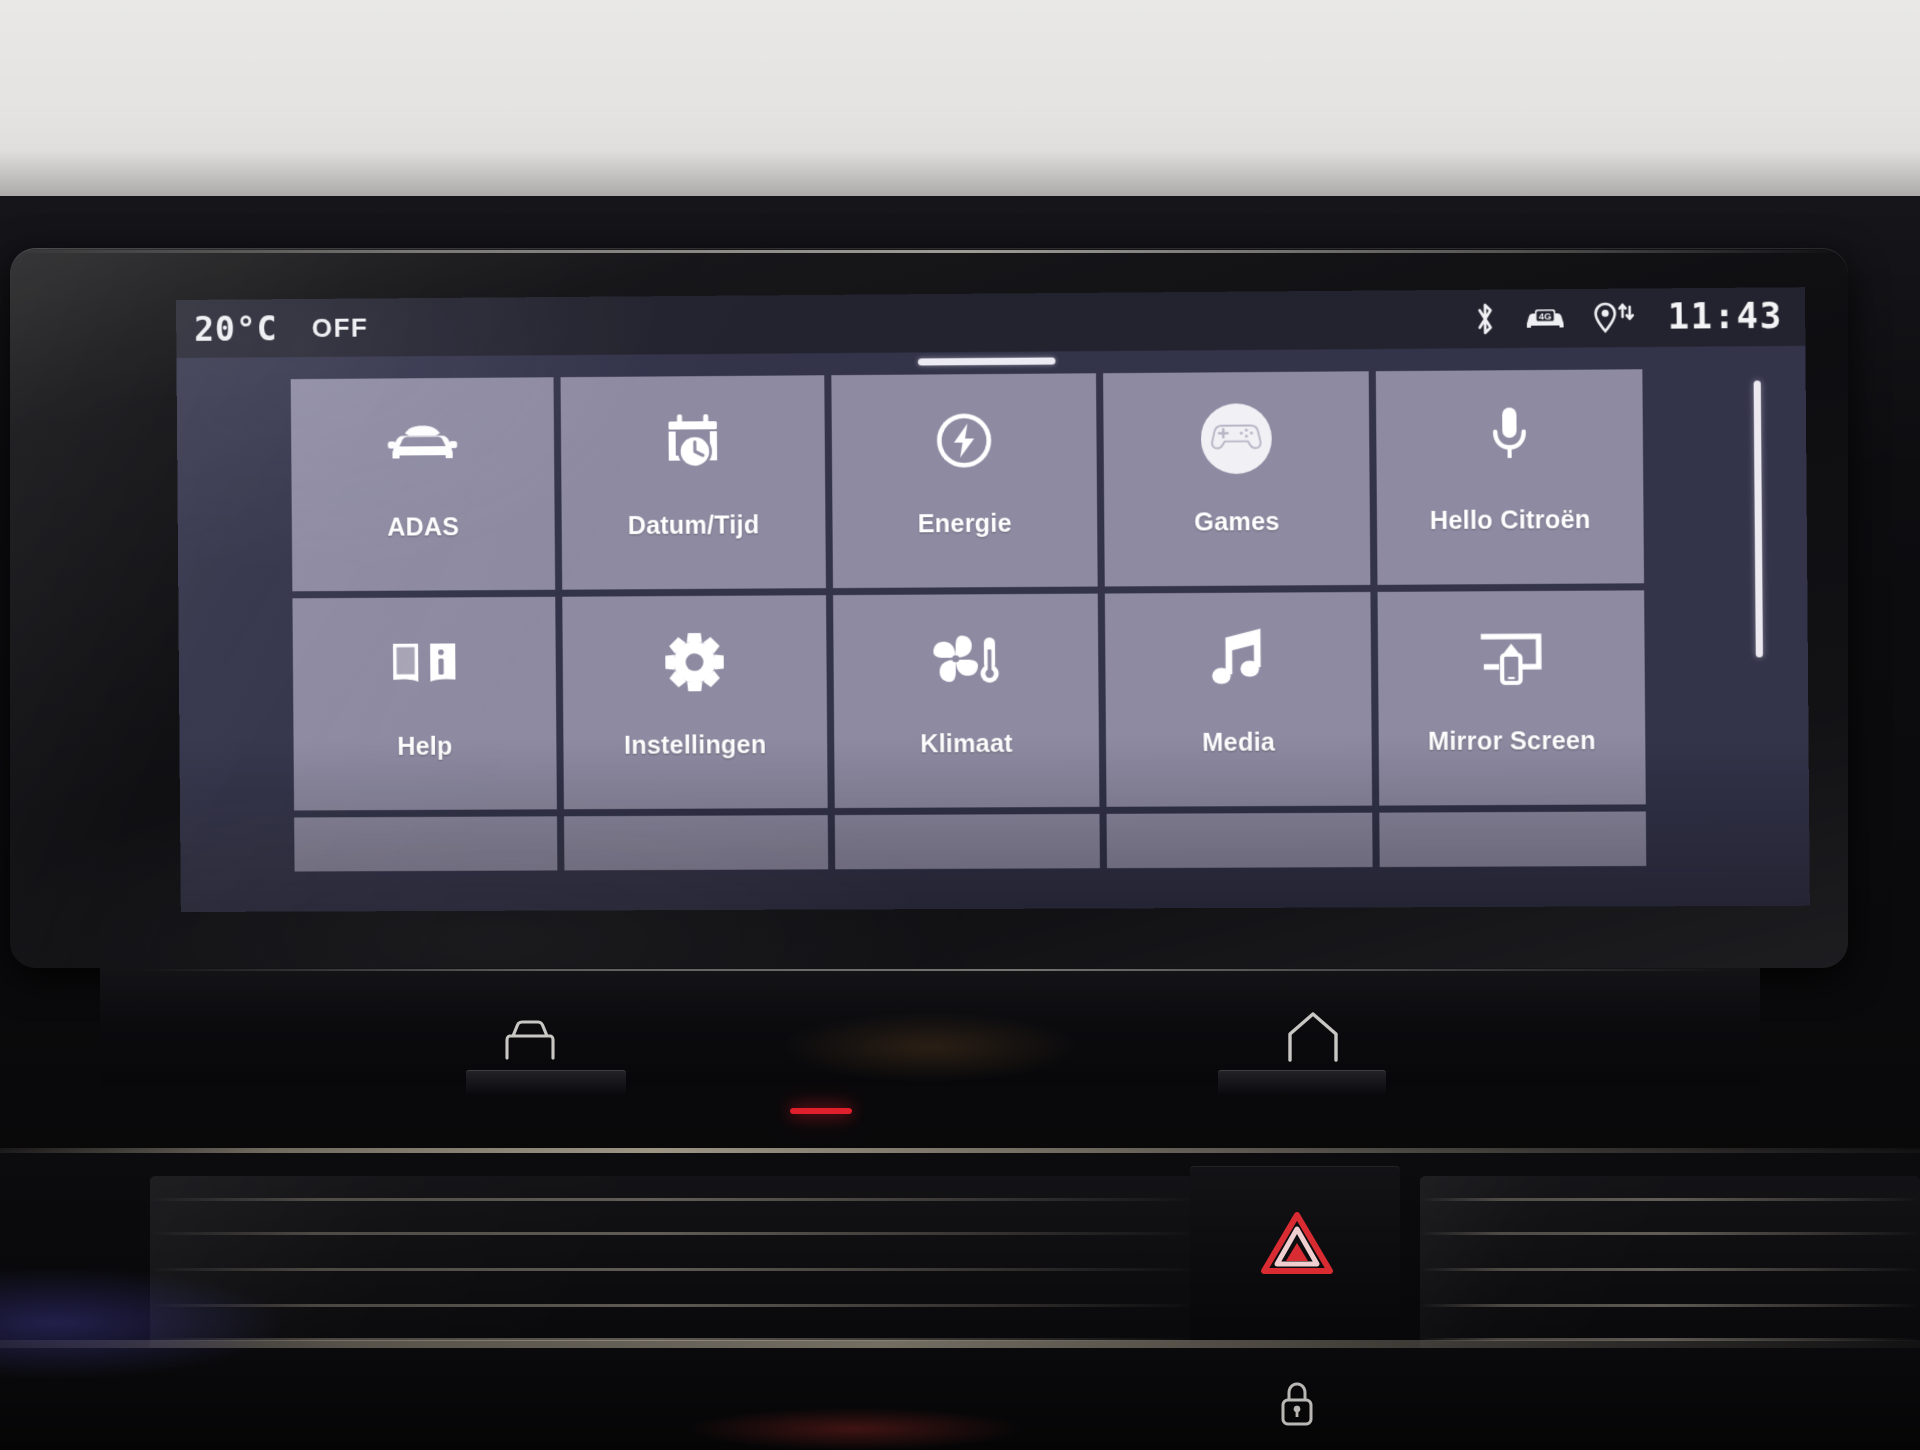  What do you see at coordinates (960, 1344) in the screenshot?
I see `lower-chrome-trim` at bounding box center [960, 1344].